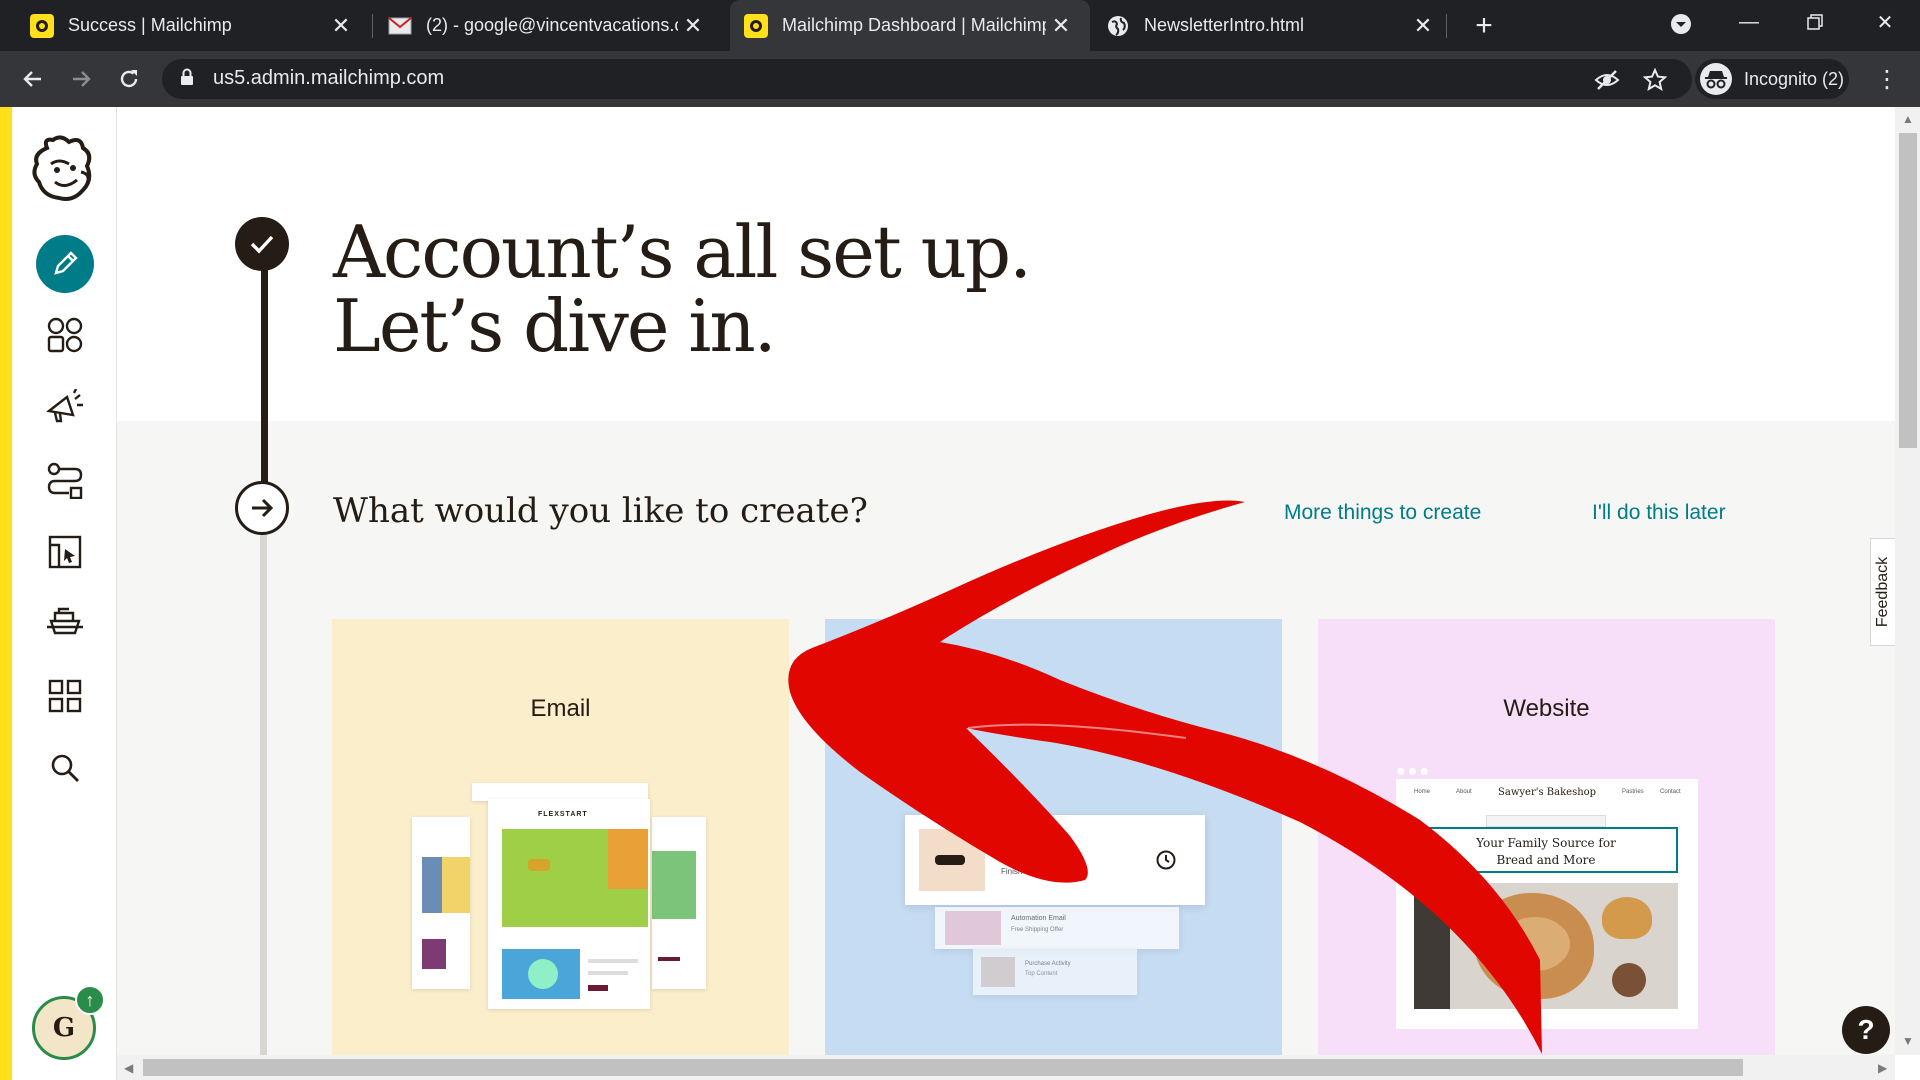  Describe the element at coordinates (1224, 25) in the screenshot. I see `tab-title: NewsletterIntro.html` at that location.